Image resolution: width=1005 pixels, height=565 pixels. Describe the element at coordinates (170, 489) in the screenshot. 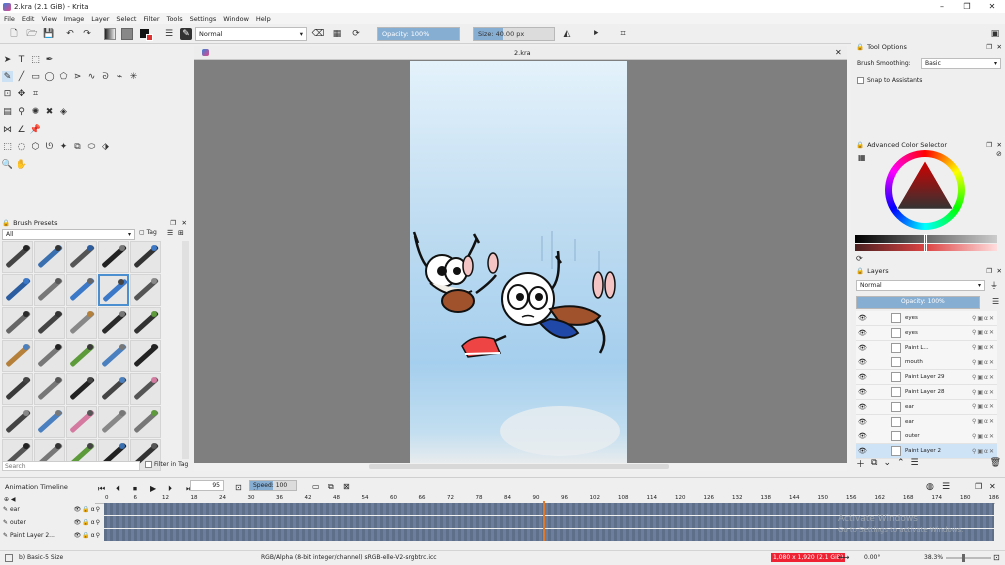

I see `next-frame-icon: ⏵` at that location.